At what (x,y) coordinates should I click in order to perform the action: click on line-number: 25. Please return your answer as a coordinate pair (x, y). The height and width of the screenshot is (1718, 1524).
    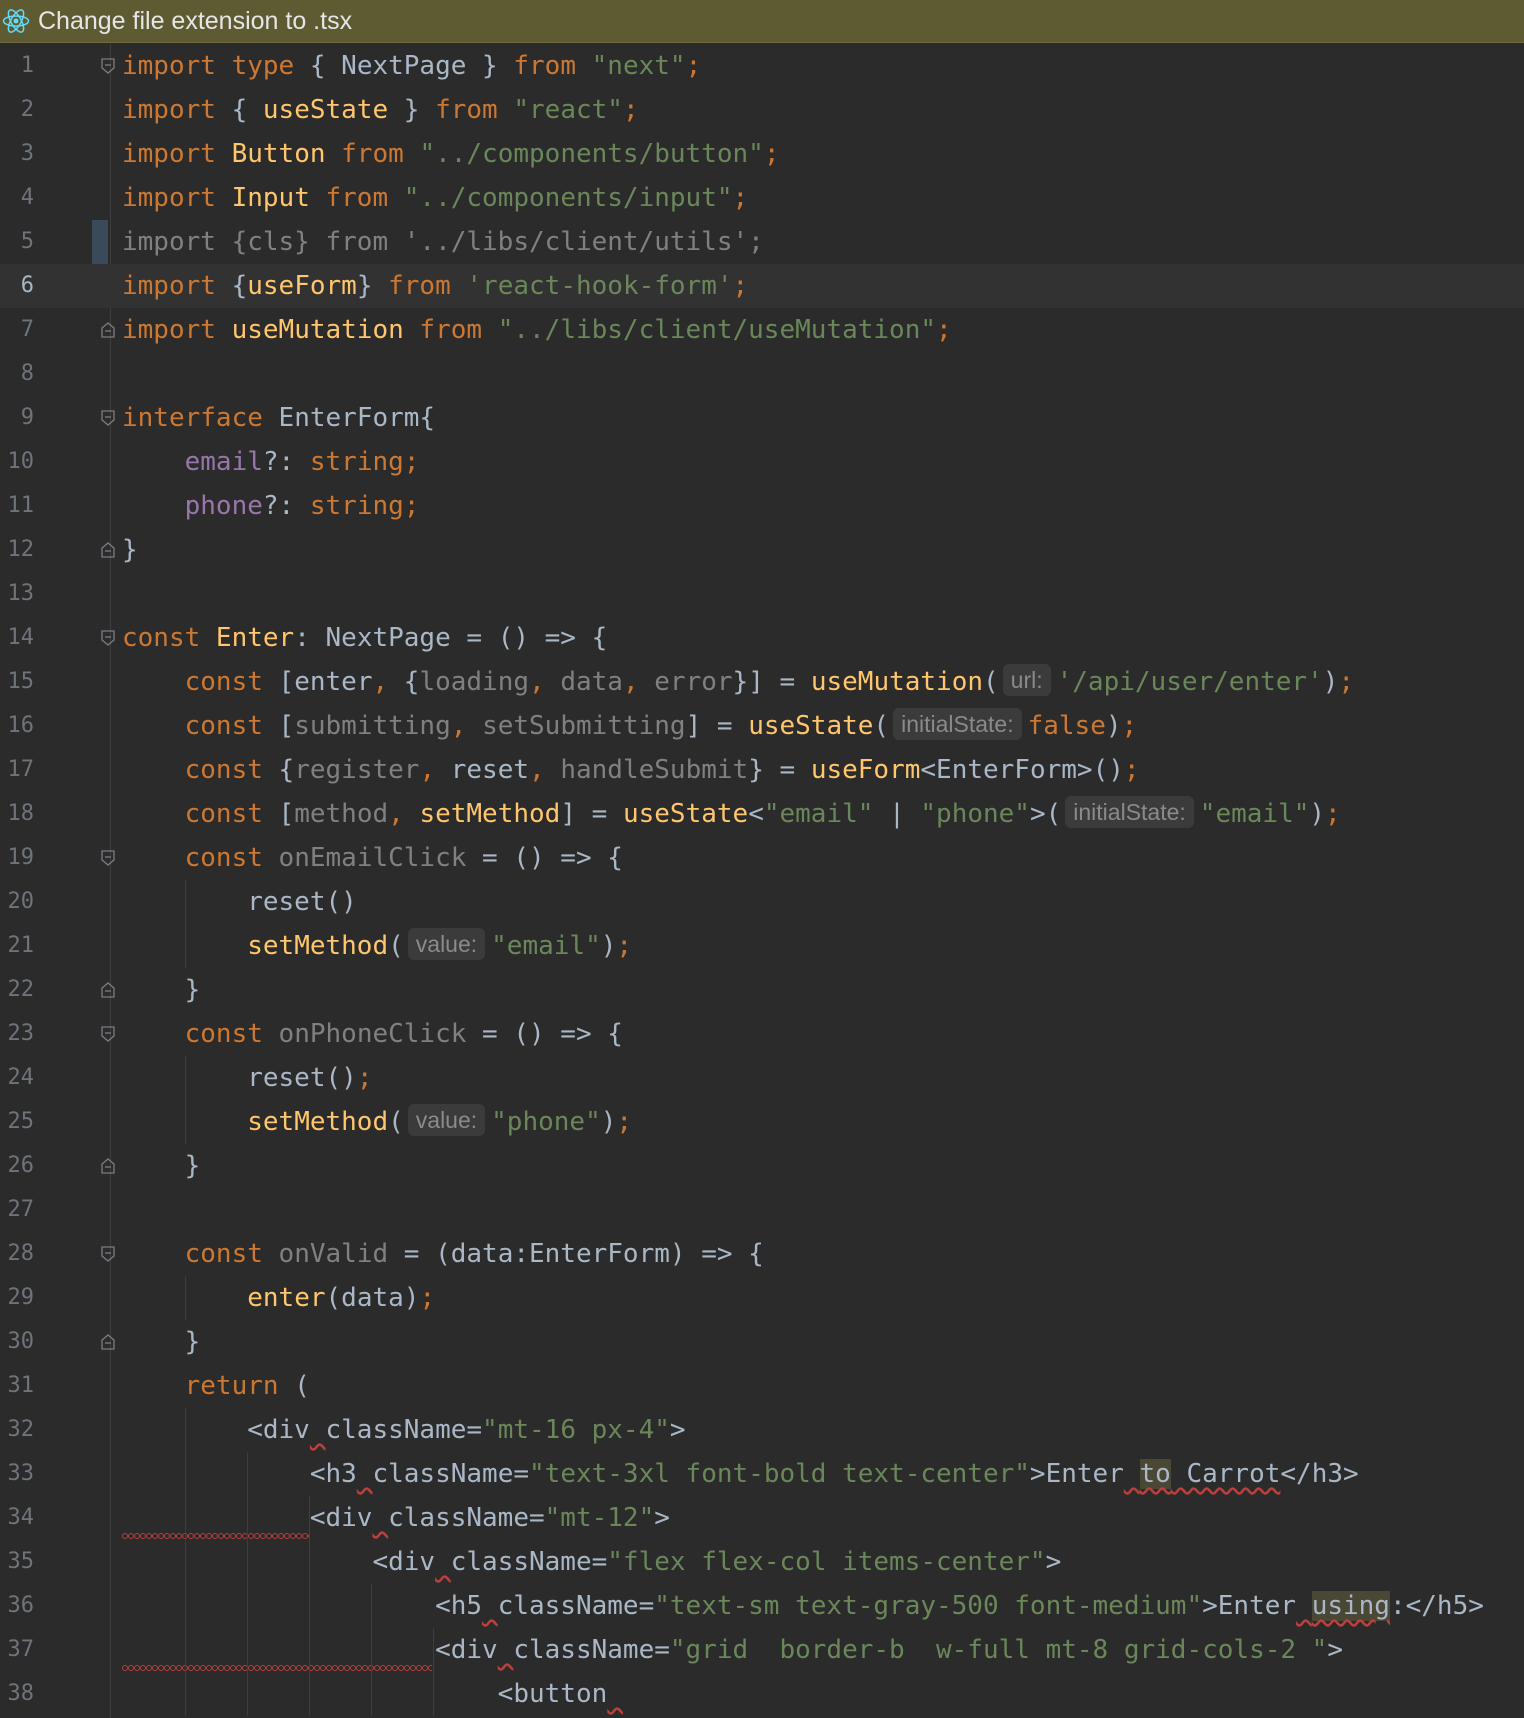
    Looking at the image, I should click on (17, 1122).